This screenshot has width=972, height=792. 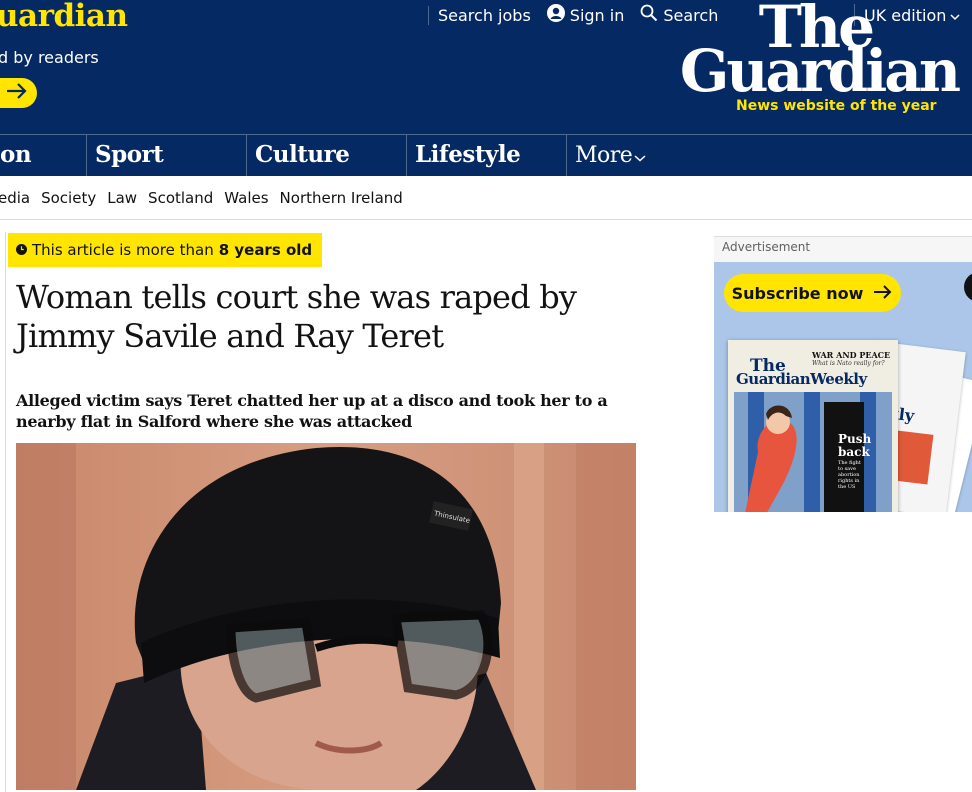 What do you see at coordinates (265, 250) in the screenshot?
I see `age-badge-value: 8 years old` at bounding box center [265, 250].